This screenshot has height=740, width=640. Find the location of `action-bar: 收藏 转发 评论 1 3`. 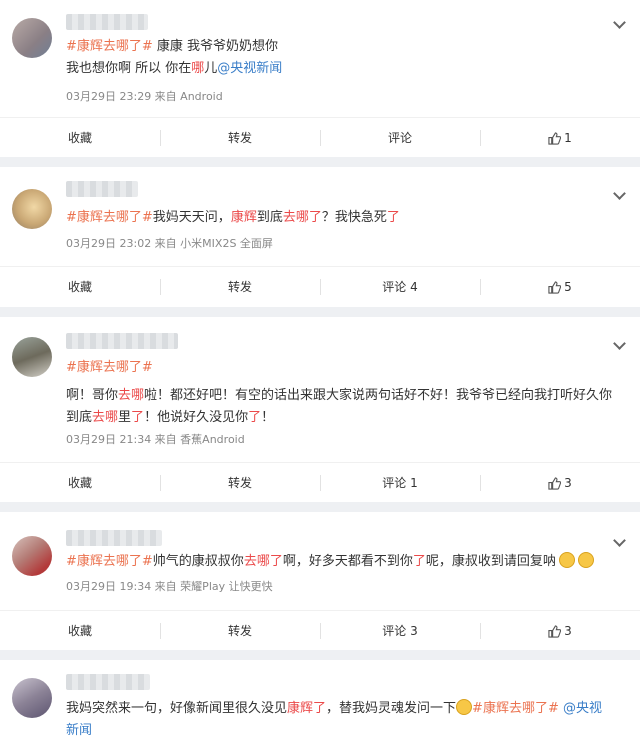

action-bar: 收藏 转发 评论 1 3 is located at coordinates (320, 482).